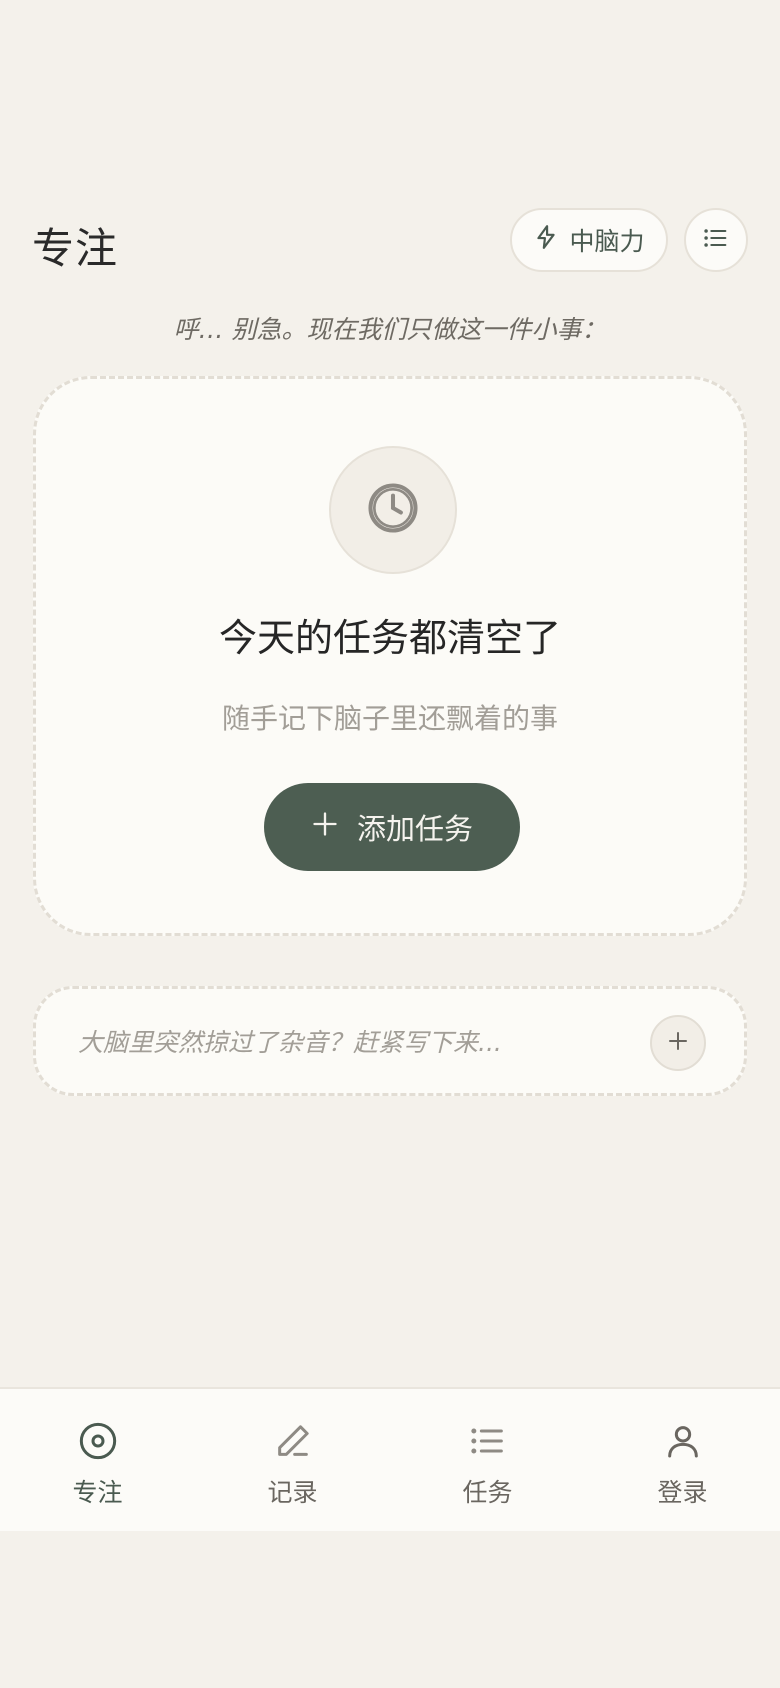 The height and width of the screenshot is (1688, 780). I want to click on clock-badge, so click(393, 510).